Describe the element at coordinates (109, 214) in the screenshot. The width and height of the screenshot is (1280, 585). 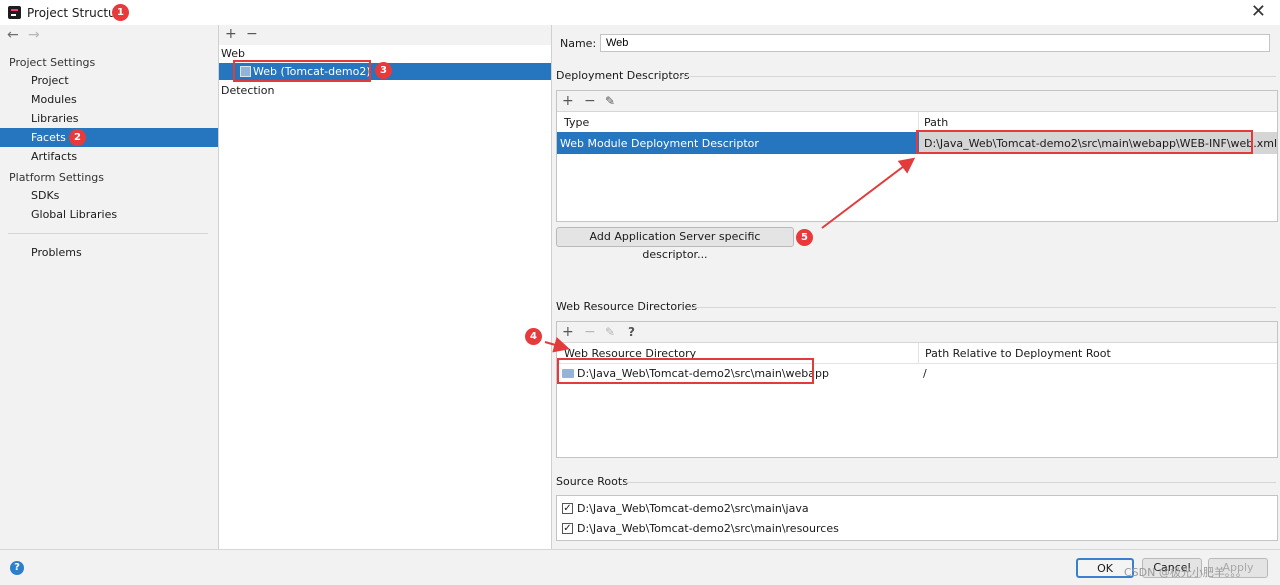
I see `sidebar-item-global-libraries: Global Libraries` at that location.